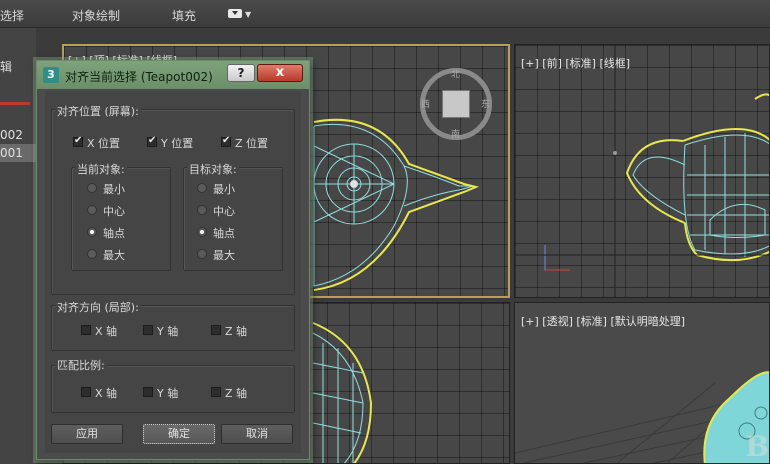  What do you see at coordinates (152, 141) in the screenshot?
I see `y-position-checkbox` at bounding box center [152, 141].